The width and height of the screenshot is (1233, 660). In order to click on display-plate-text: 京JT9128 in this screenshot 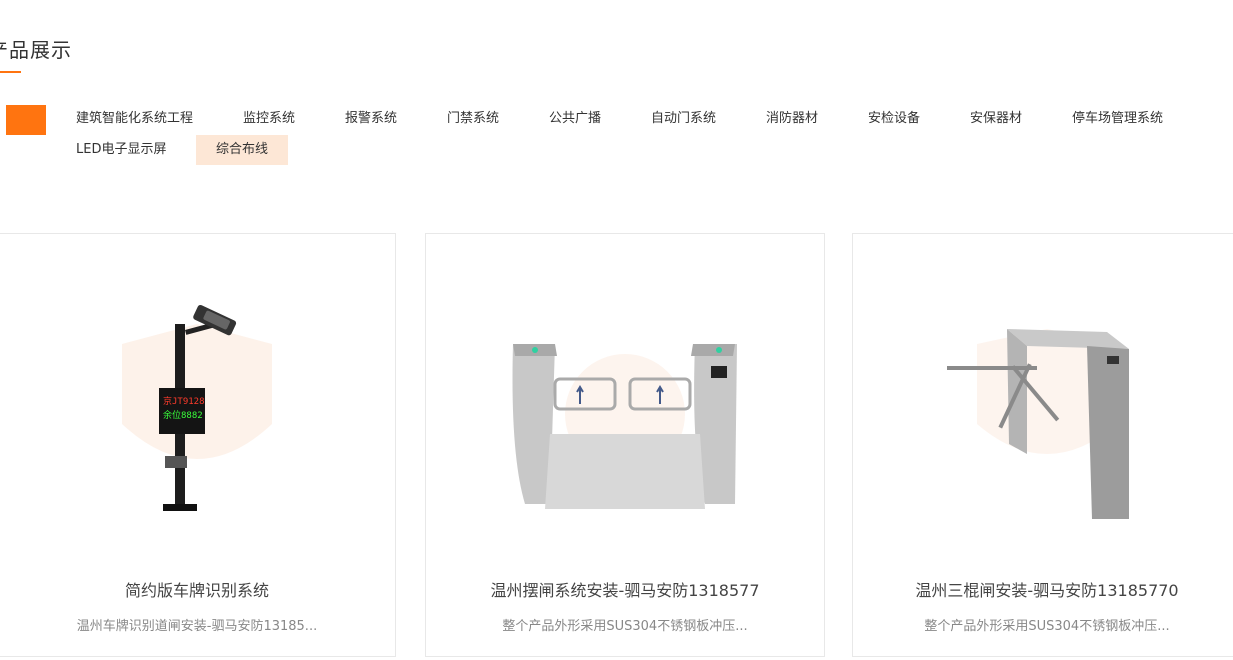, I will do `click(184, 401)`.